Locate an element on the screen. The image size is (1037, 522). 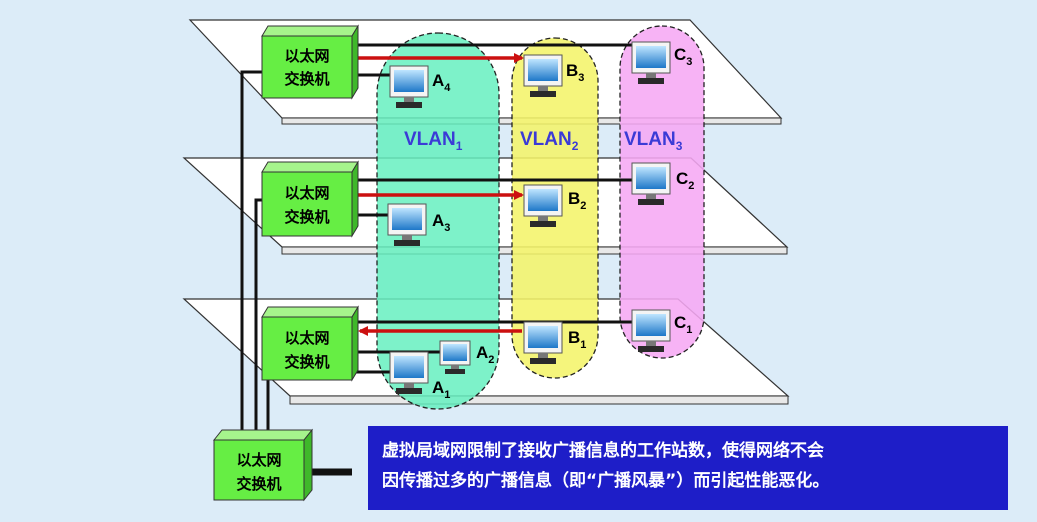
switch-top: 以太网 交换机 is located at coordinates (310, 62).